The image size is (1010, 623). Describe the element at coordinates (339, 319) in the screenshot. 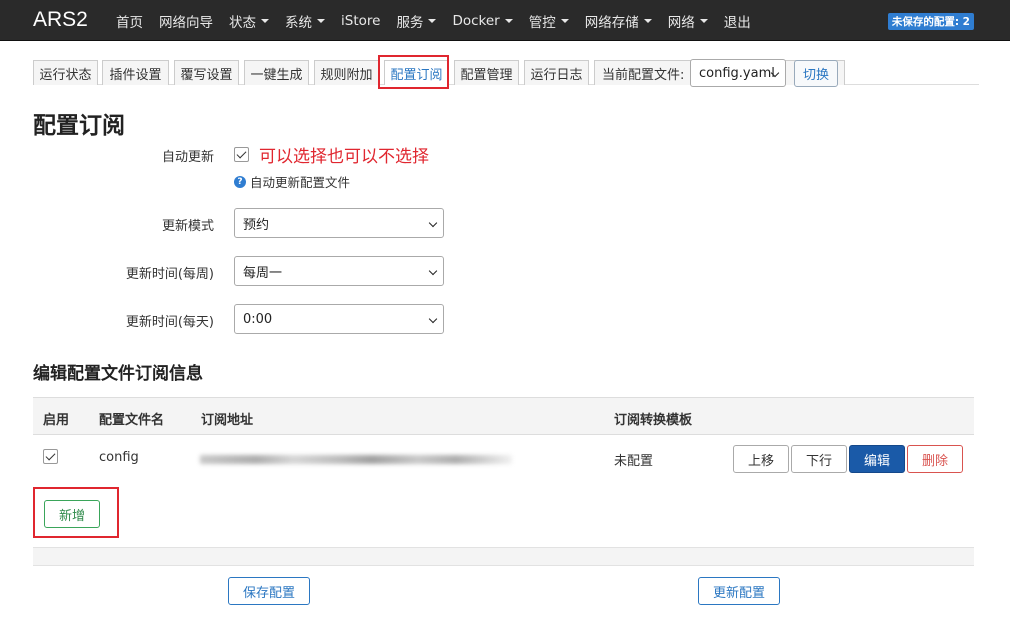

I see `daily-time-select: 0:00` at that location.